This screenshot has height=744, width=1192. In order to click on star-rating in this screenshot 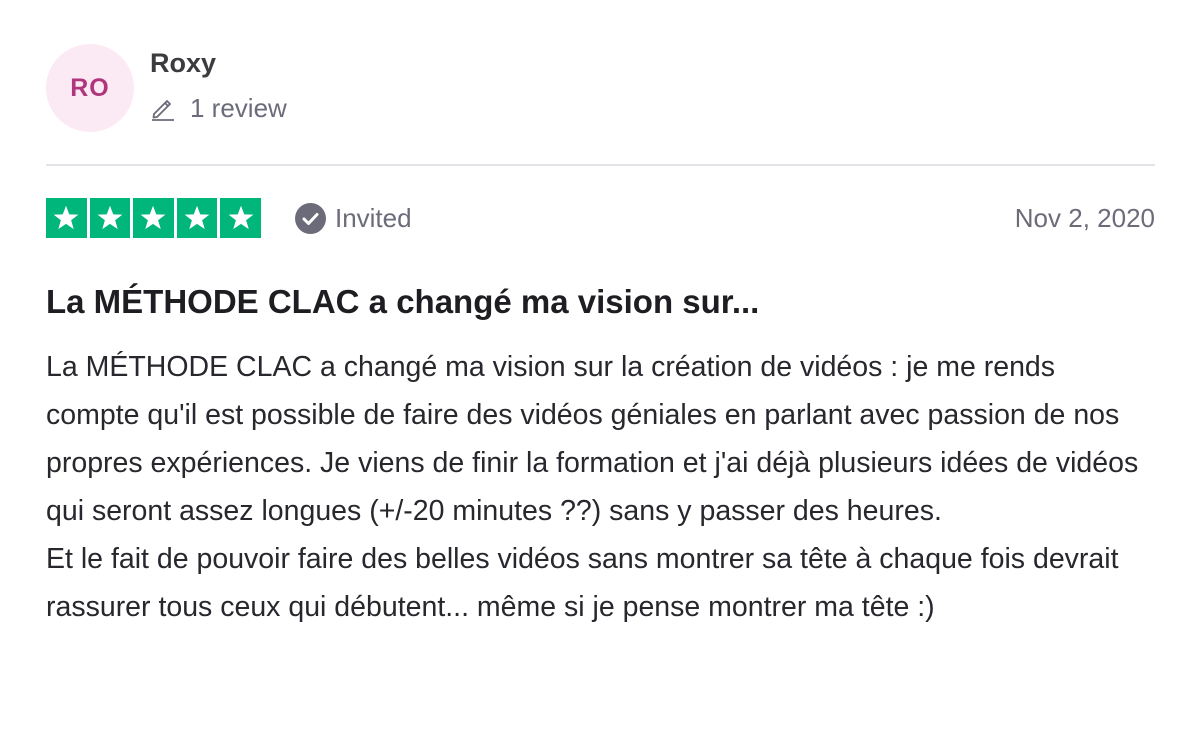, I will do `click(153, 218)`.